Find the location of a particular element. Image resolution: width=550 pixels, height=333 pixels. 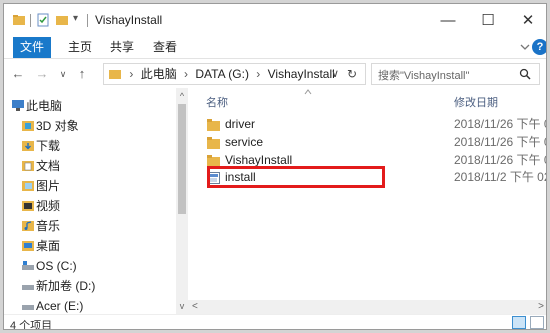

music-folder-icon is located at coordinates (28, 226).